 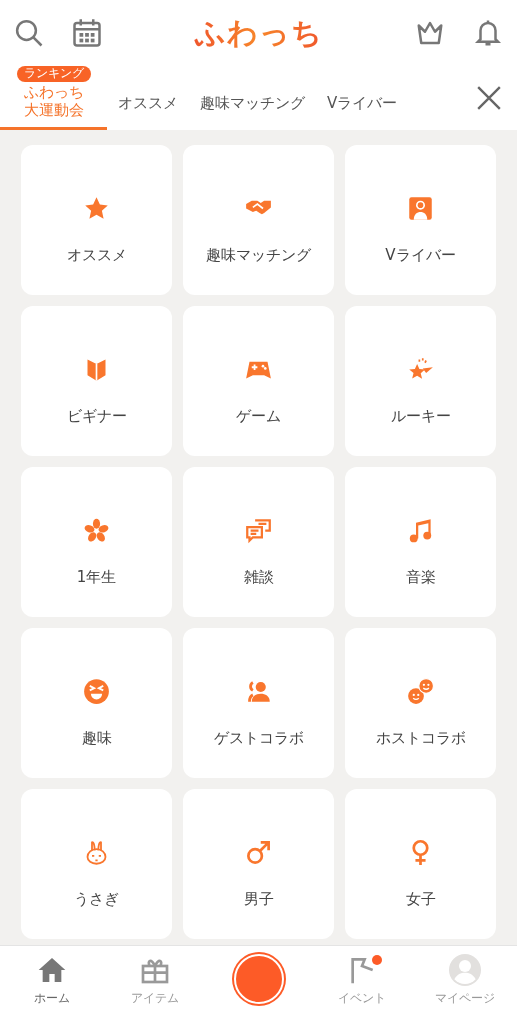 I want to click on category-tile: ゲーム, so click(x=258, y=381).